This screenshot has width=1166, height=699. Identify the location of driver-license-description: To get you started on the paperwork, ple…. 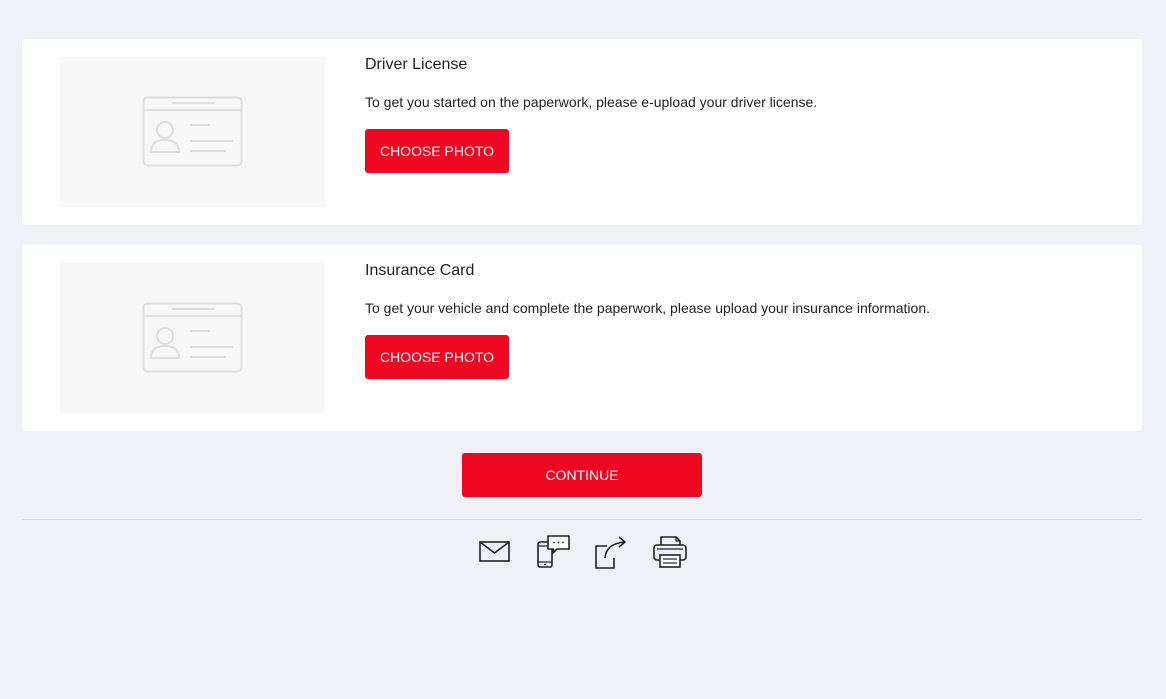
(591, 102).